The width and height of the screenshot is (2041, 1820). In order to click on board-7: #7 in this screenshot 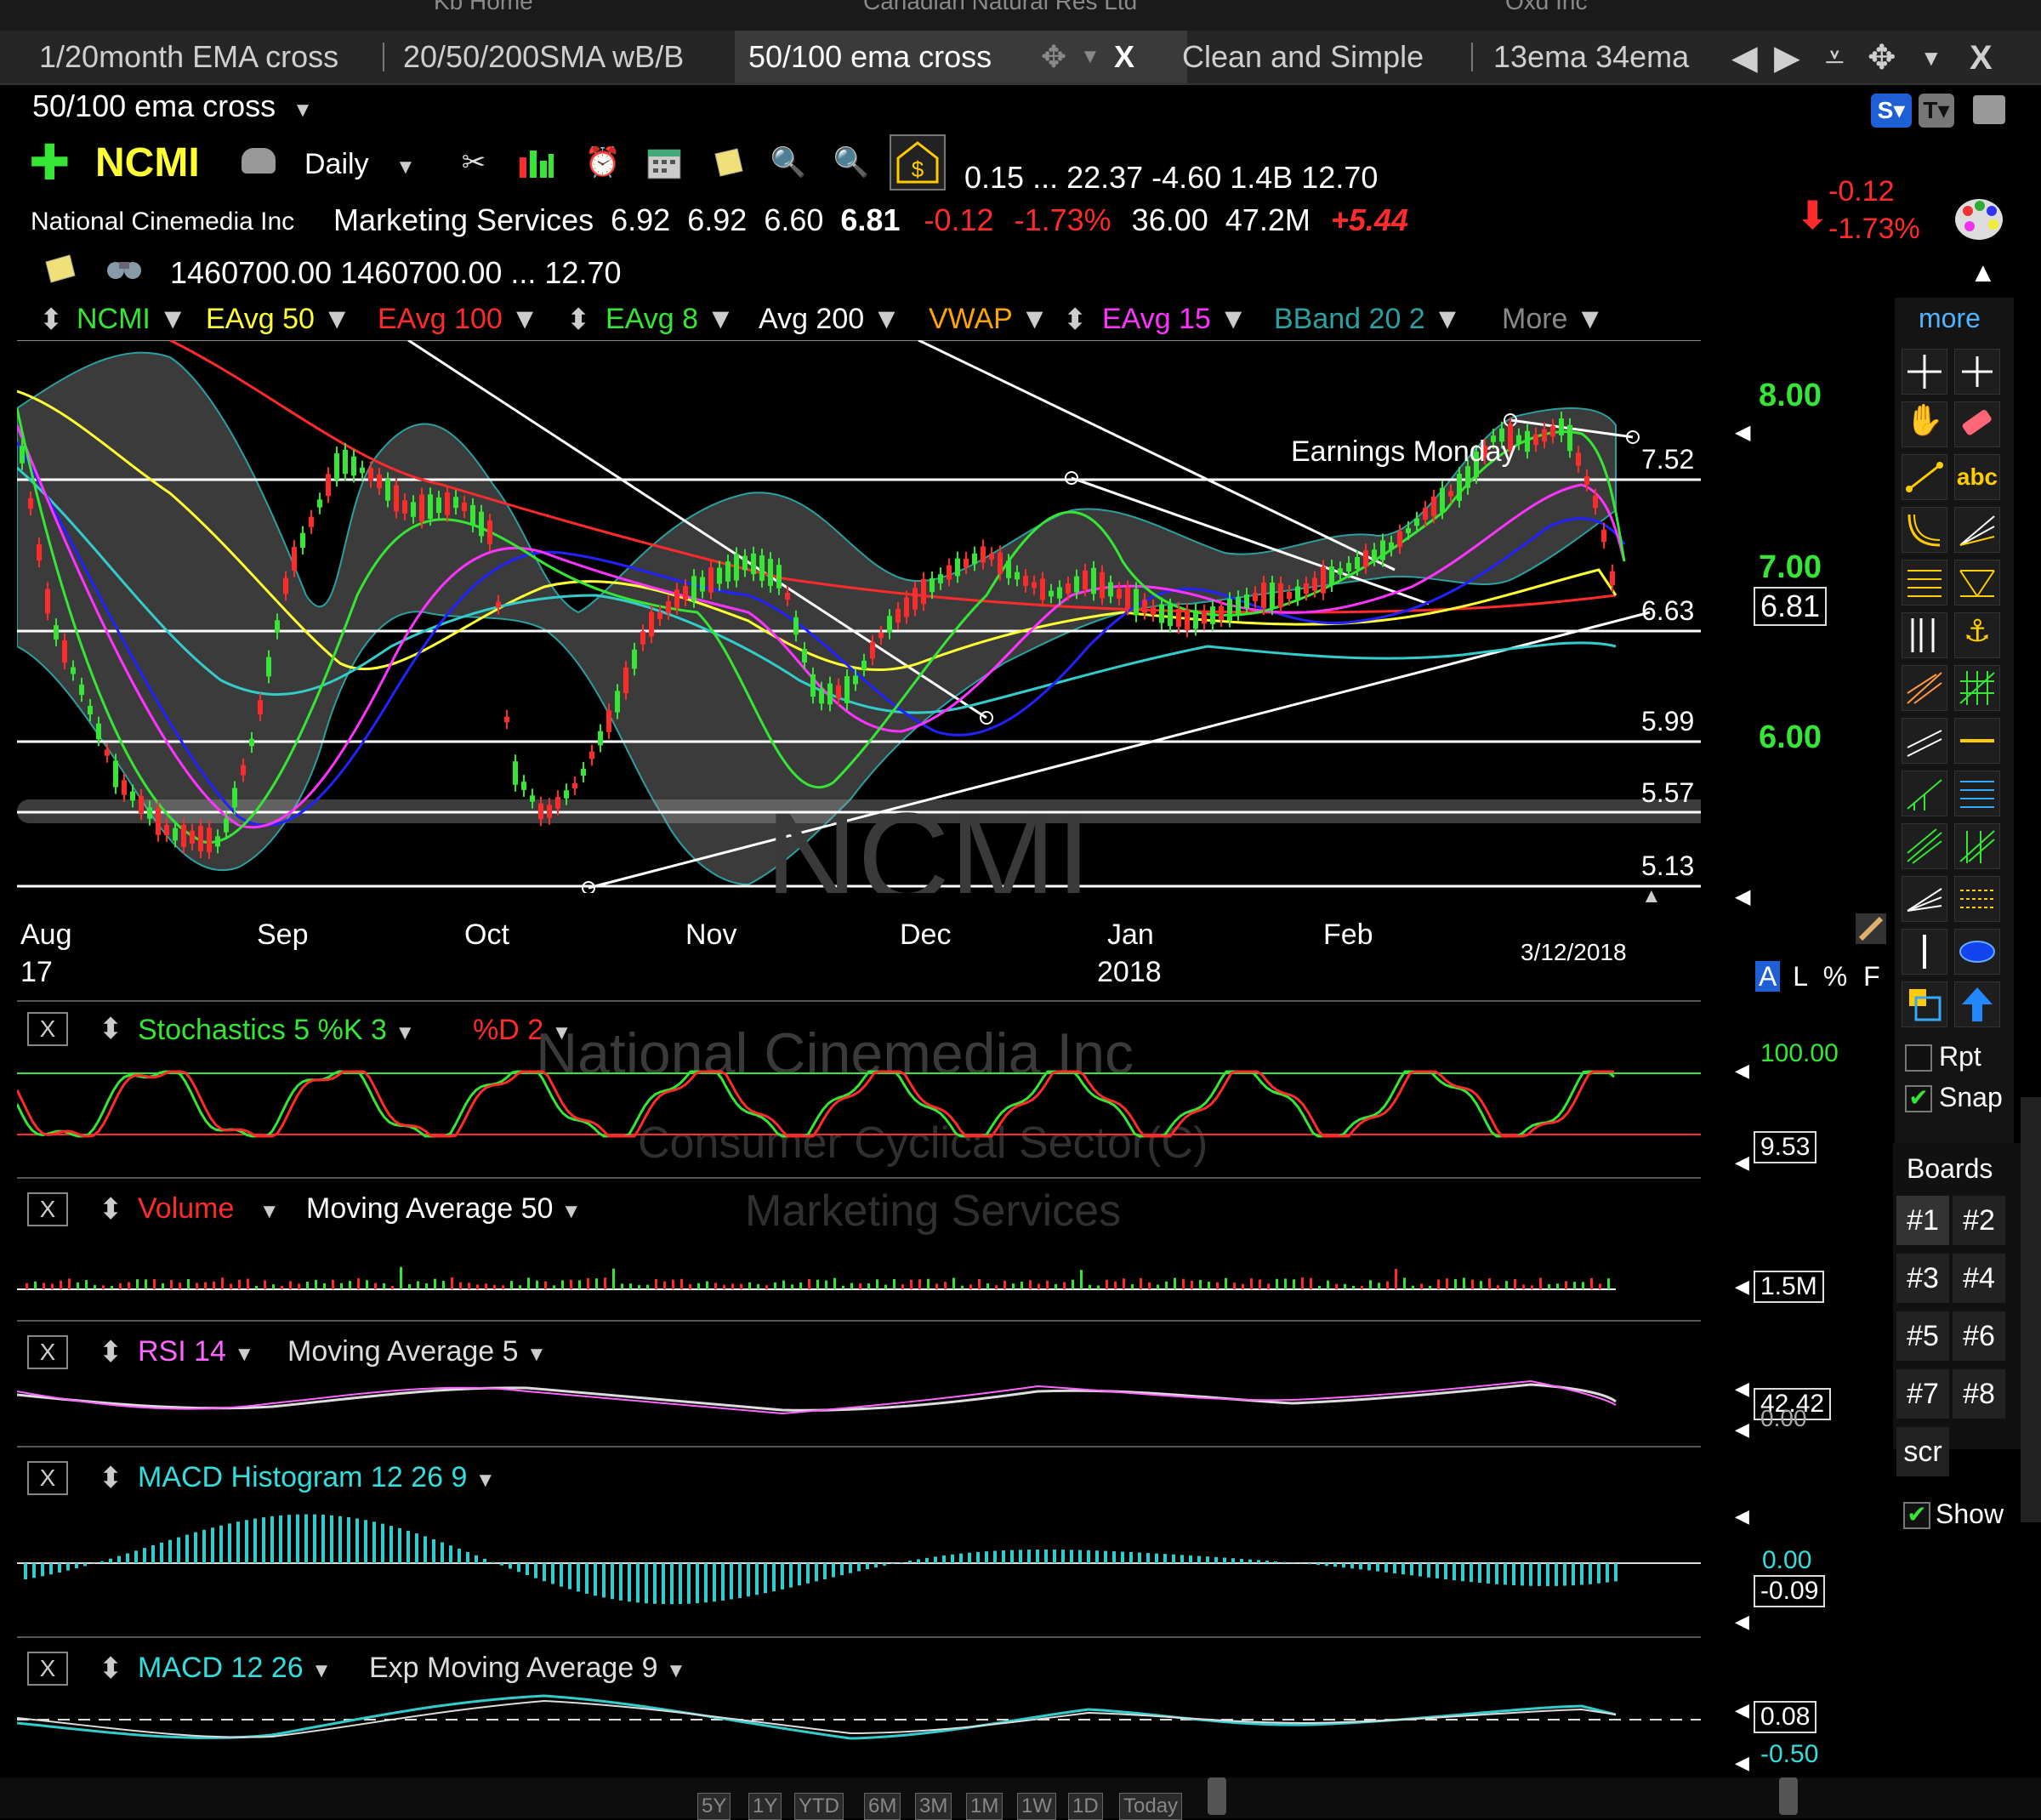, I will do `click(1922, 1394)`.